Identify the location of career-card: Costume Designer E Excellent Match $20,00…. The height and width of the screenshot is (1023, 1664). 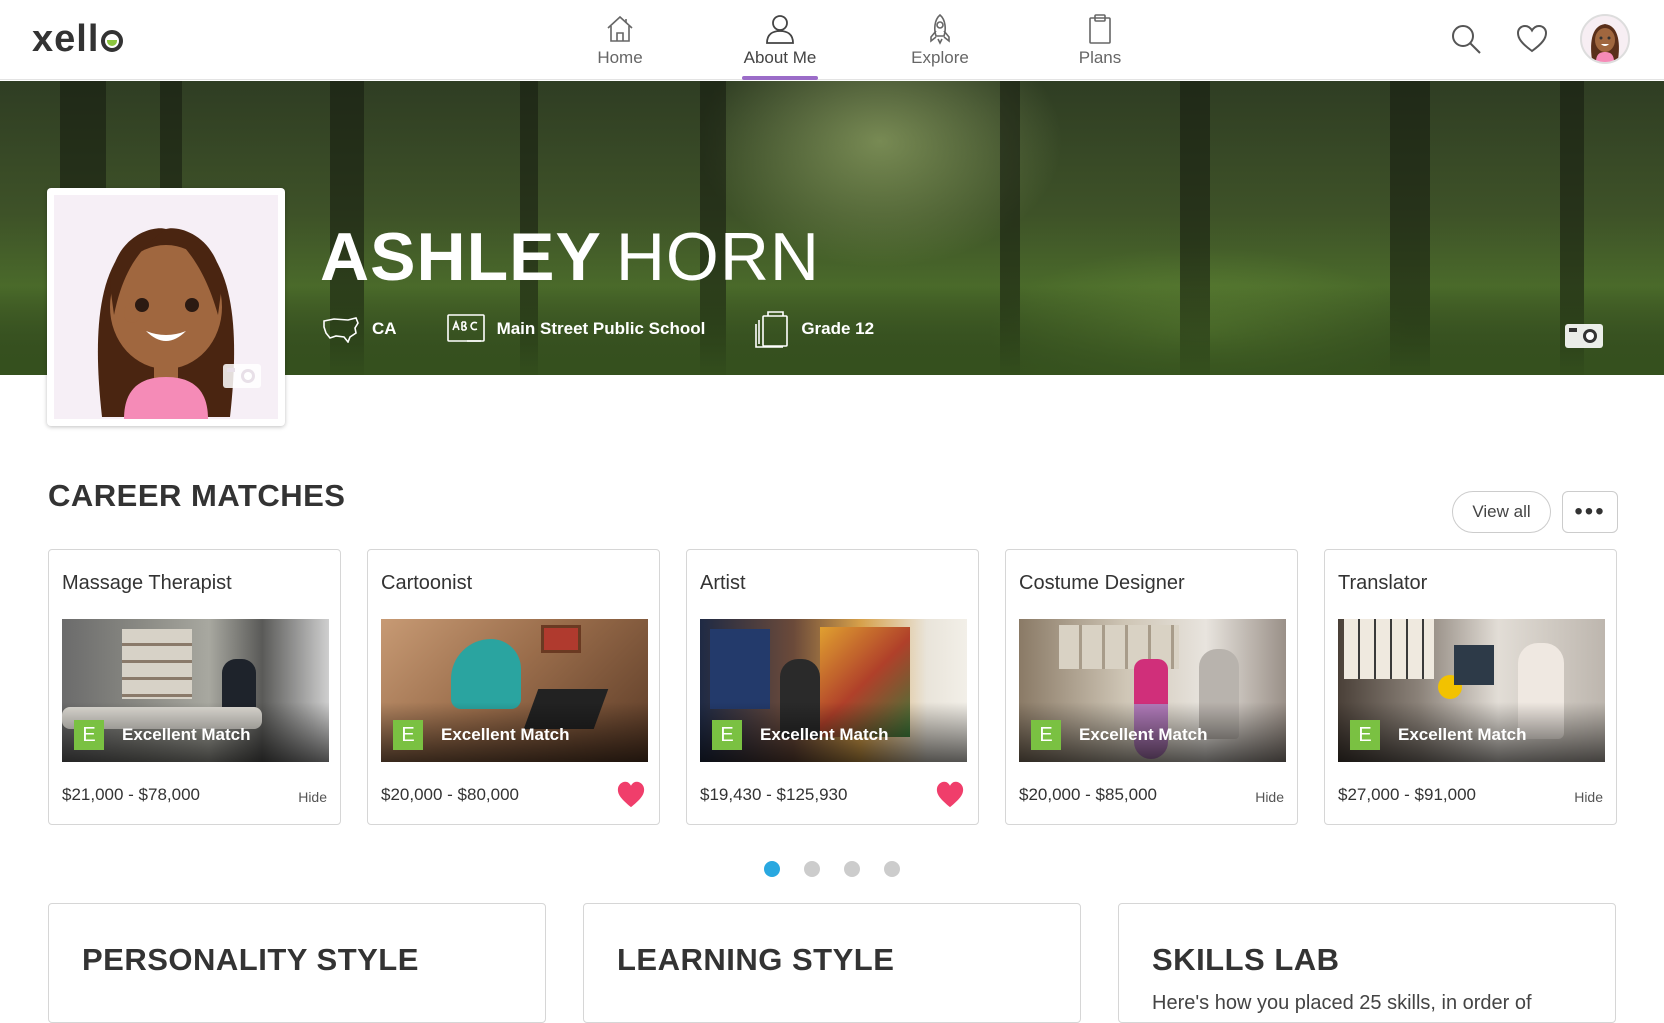
(1151, 687).